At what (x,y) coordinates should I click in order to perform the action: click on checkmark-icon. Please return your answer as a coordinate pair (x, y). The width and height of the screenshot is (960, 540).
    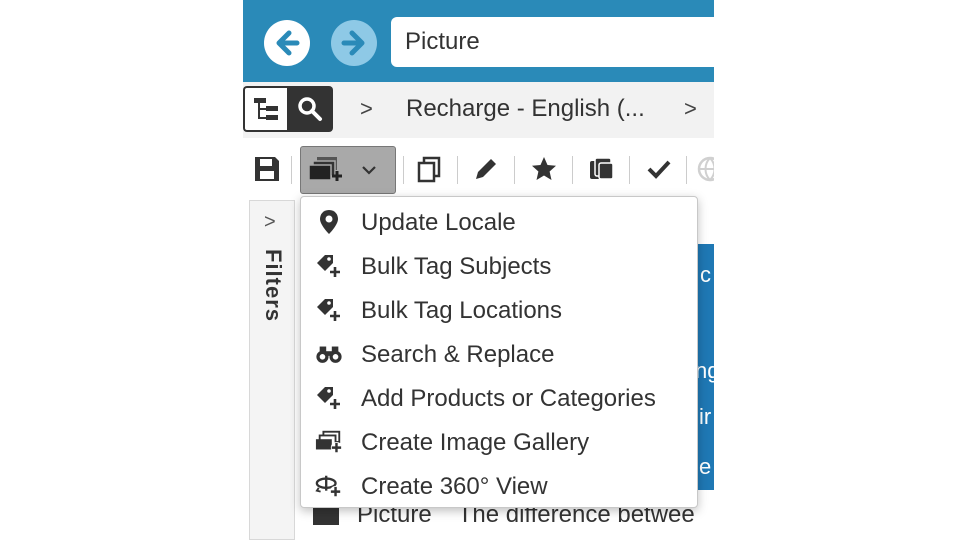
    Looking at the image, I should click on (659, 169).